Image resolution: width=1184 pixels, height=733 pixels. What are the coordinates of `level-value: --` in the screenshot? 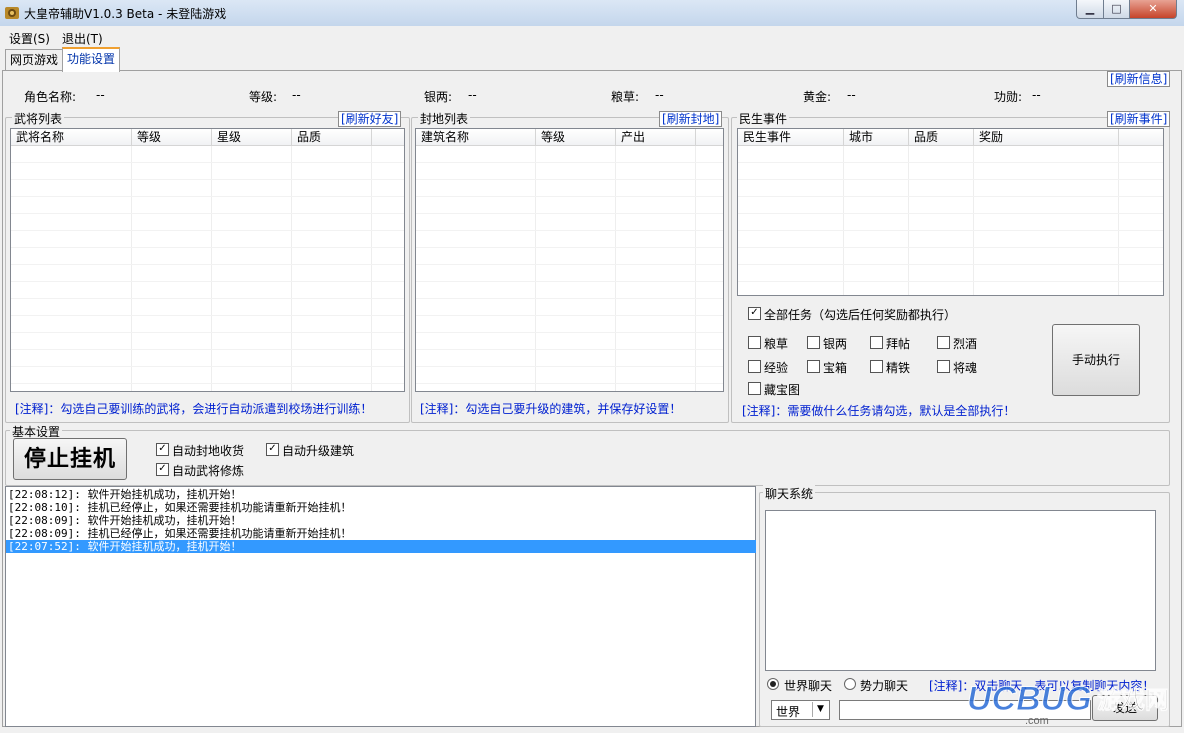 It's located at (296, 95).